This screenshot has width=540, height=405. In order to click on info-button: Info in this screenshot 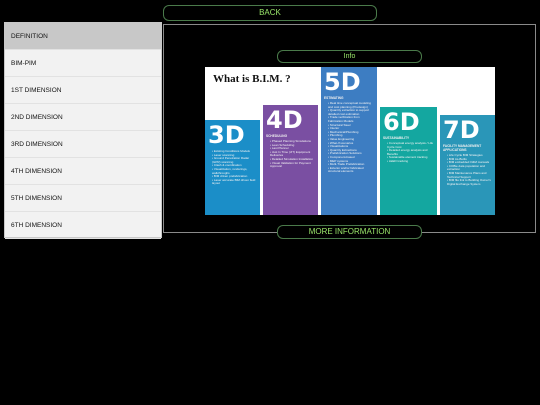, I will do `click(349, 56)`.